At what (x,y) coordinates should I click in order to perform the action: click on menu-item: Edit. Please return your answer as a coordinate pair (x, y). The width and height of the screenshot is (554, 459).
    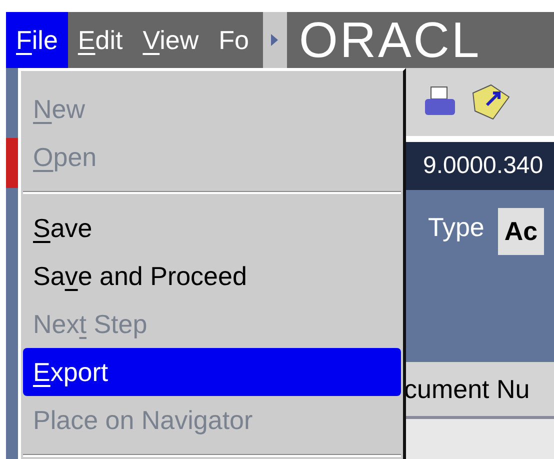
    Looking at the image, I should click on (100, 40).